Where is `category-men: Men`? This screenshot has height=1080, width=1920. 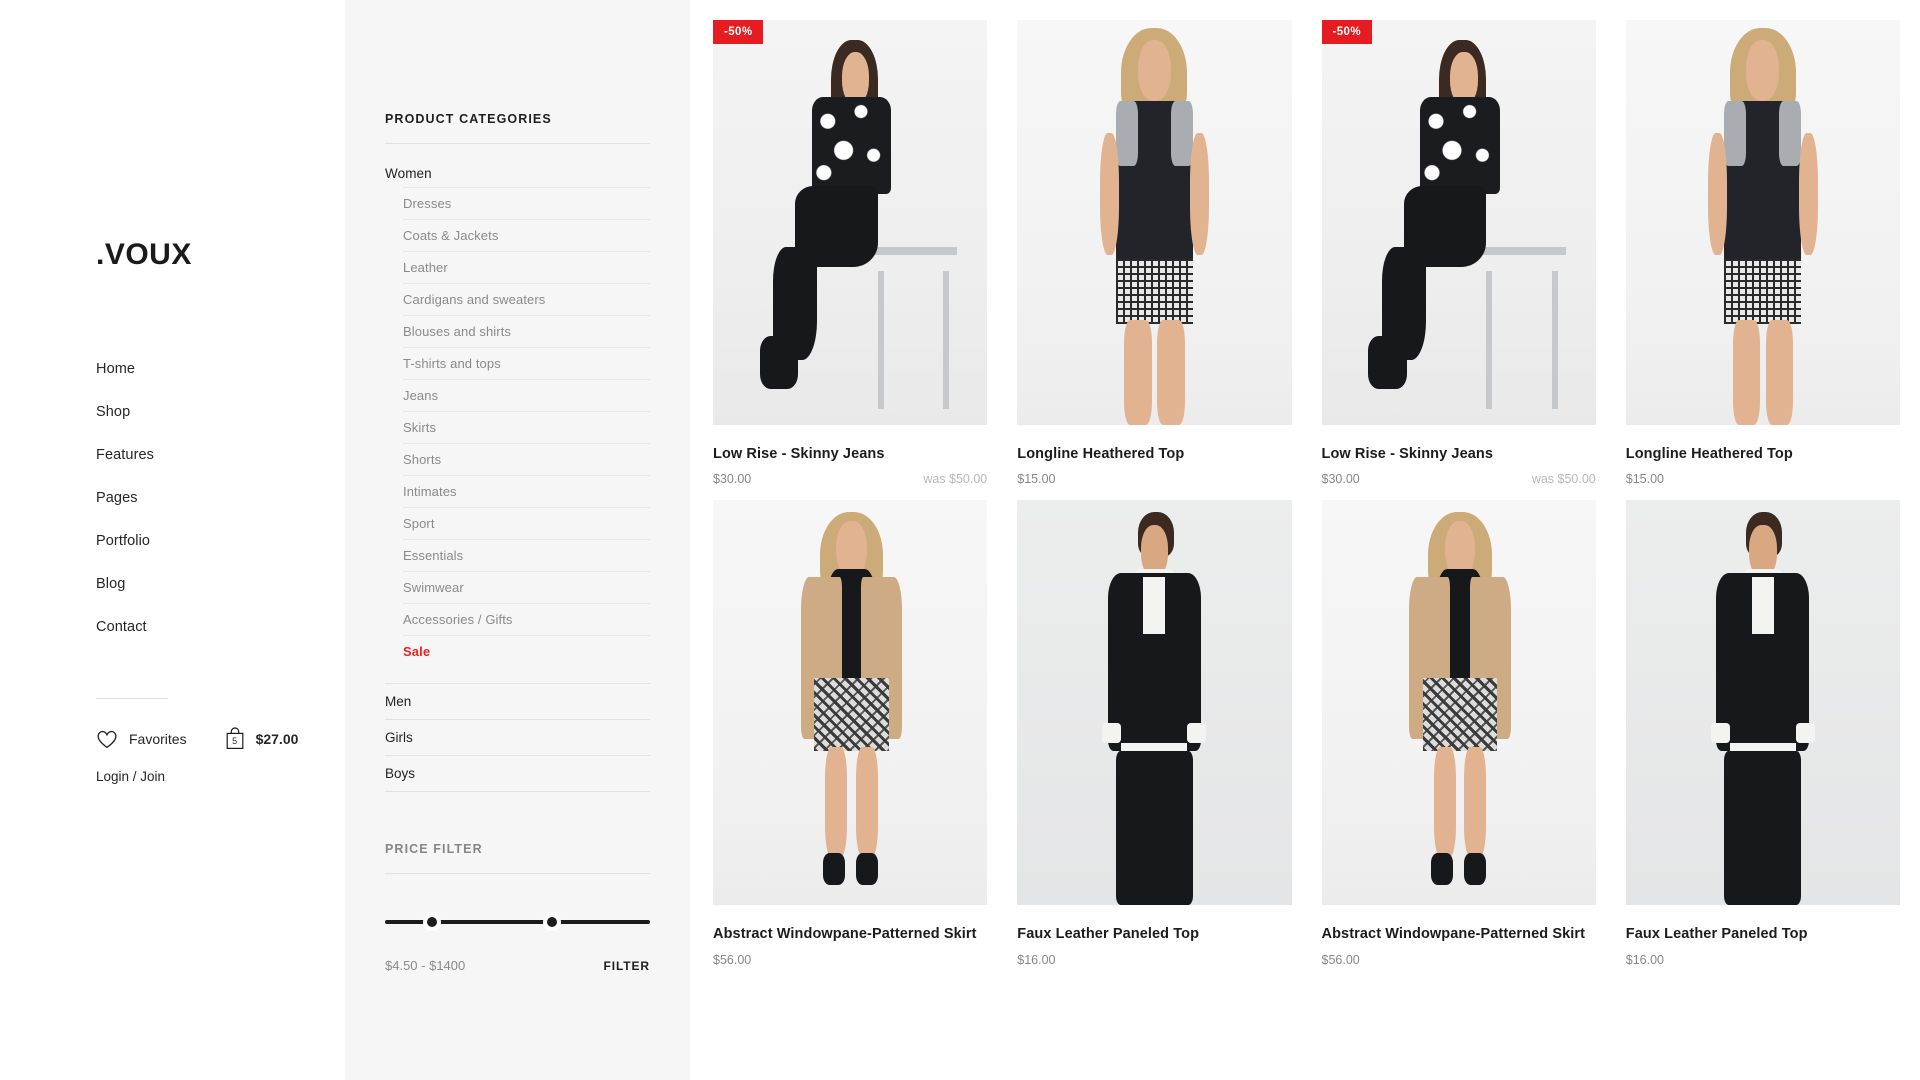
category-men: Men is located at coordinates (517, 701).